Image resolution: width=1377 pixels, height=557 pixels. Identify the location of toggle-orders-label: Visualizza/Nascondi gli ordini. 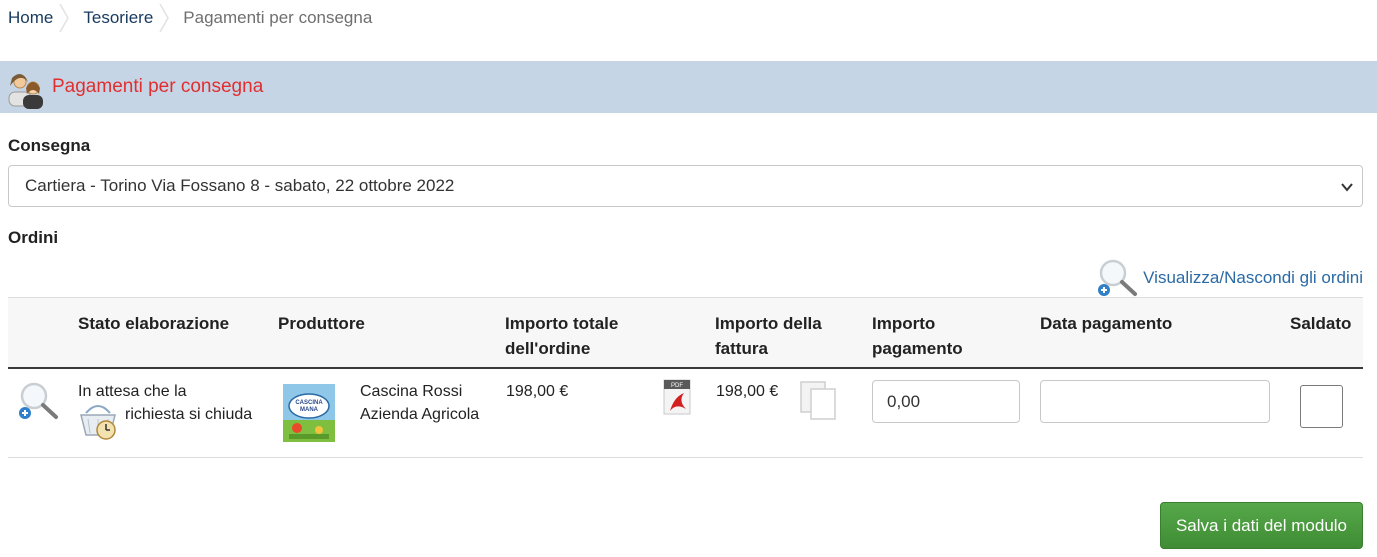
(1253, 277).